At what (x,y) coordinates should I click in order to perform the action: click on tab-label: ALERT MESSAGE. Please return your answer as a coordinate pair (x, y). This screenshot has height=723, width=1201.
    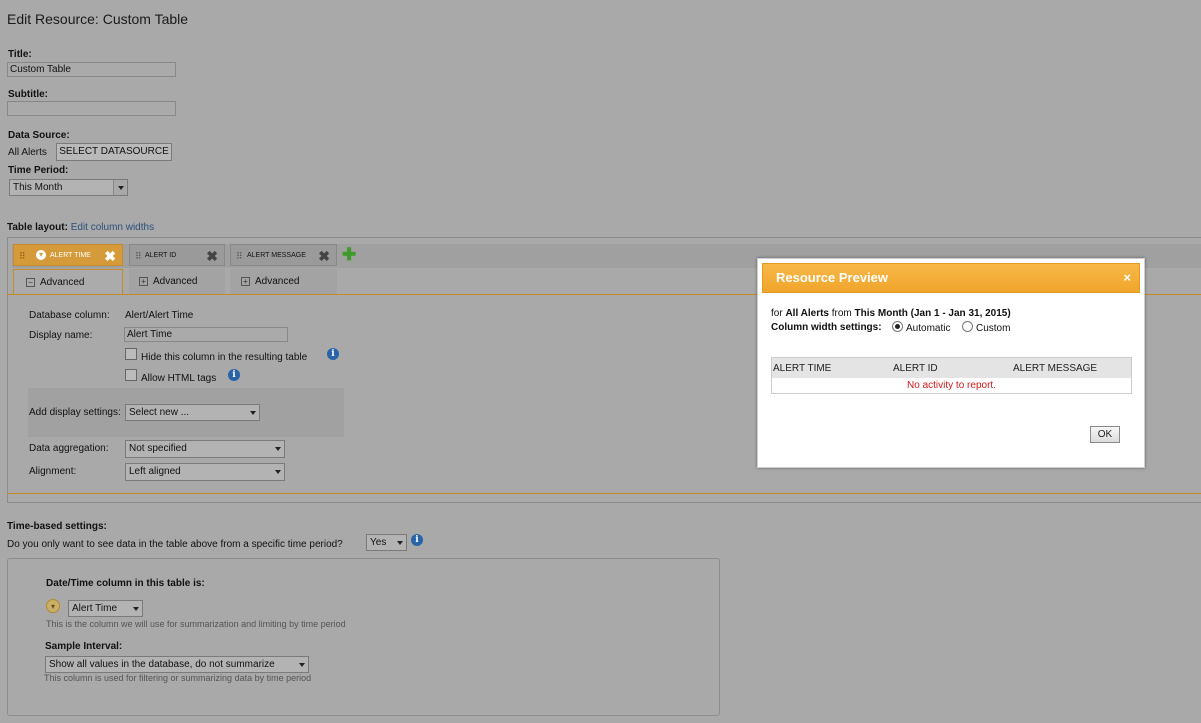
    Looking at the image, I should click on (276, 255).